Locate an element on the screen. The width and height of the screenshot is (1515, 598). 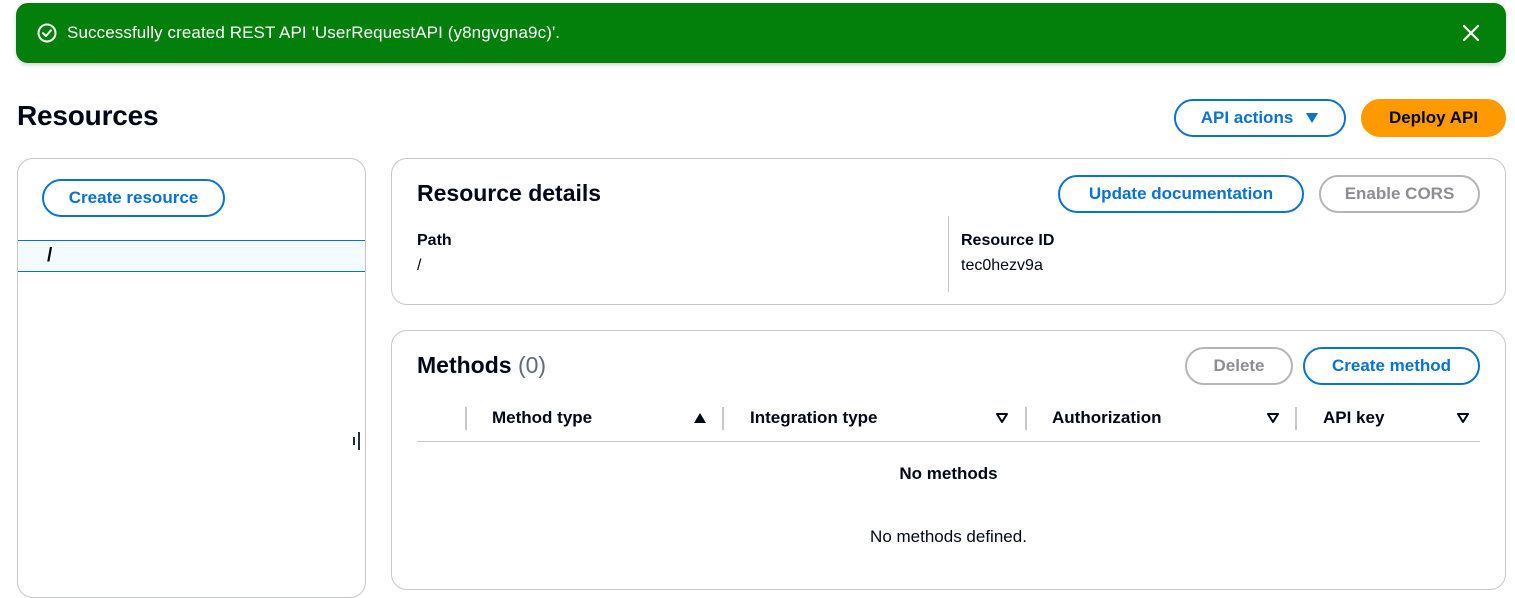
resource-details-title: Resource details is located at coordinates (509, 193).